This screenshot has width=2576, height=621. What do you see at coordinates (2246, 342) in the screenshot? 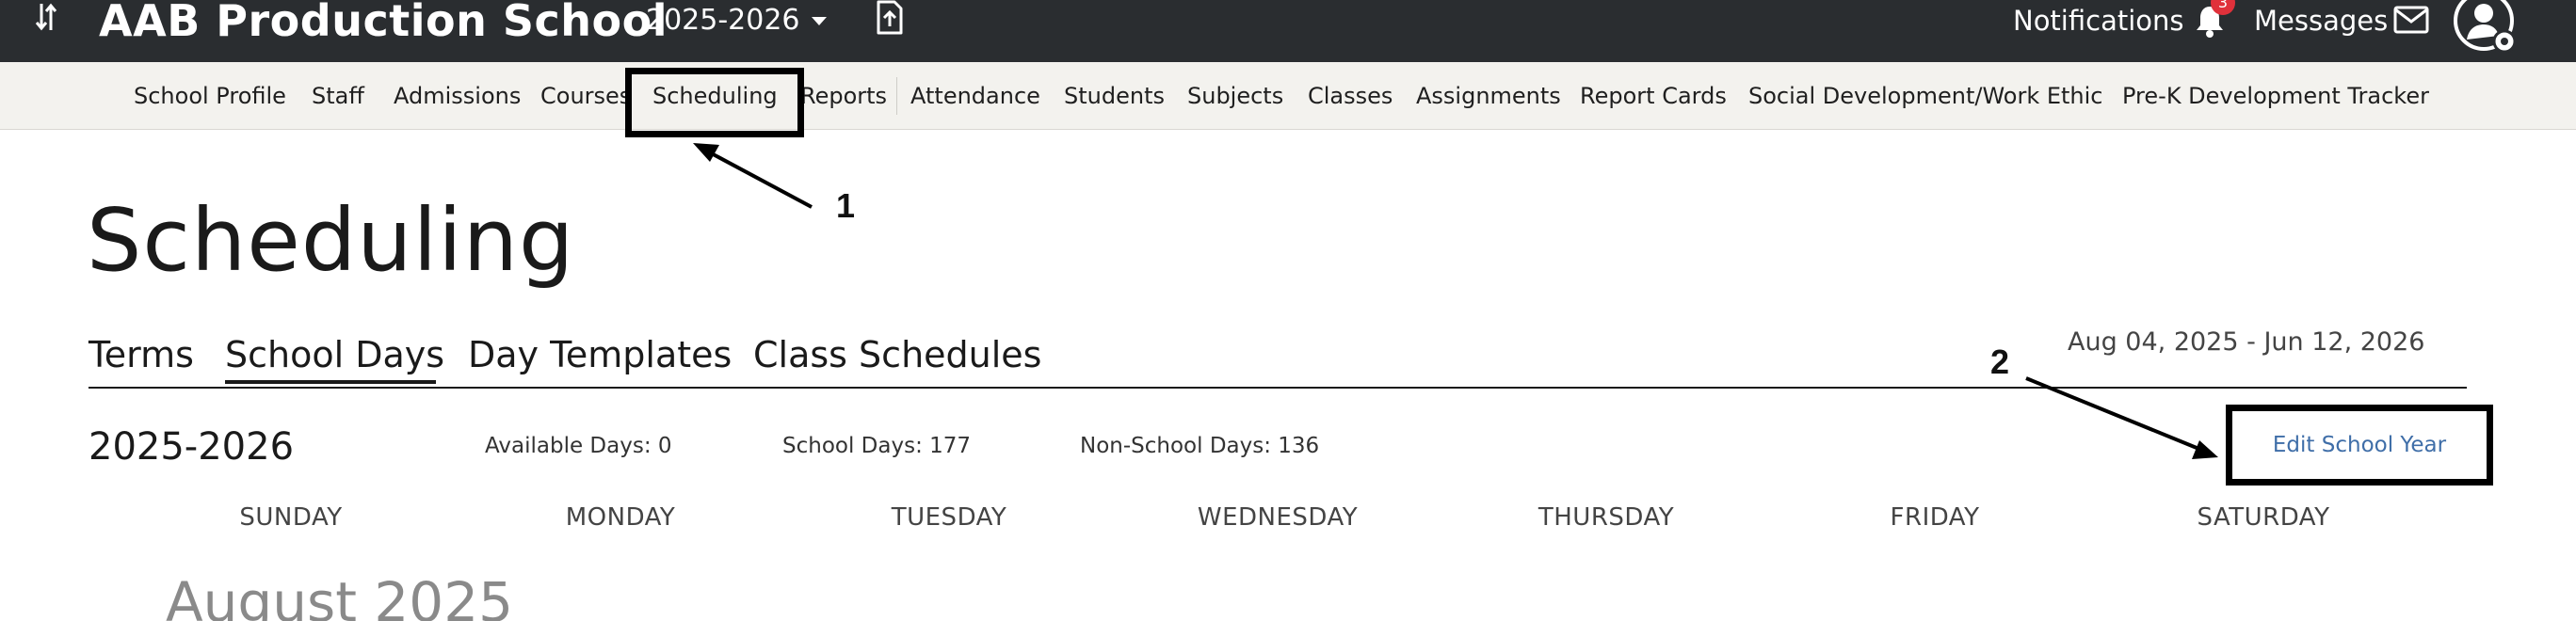
I see `date-range: Aug 04, 2025 - Jun 12, 2026` at bounding box center [2246, 342].